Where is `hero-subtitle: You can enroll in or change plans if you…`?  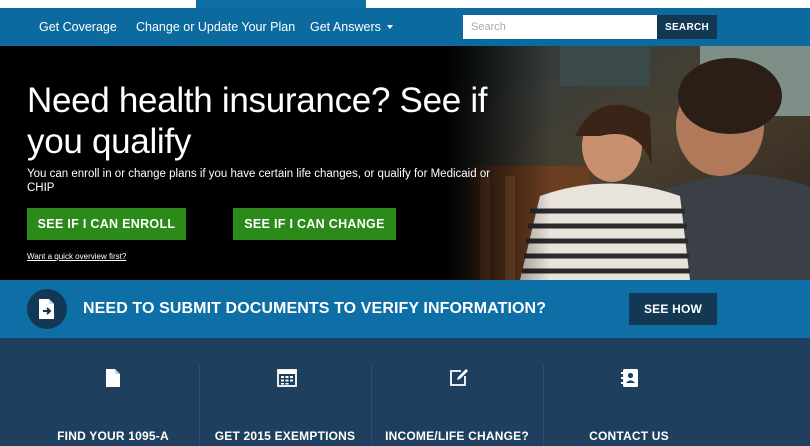 hero-subtitle: You can enroll in or change plans if you… is located at coordinates (259, 181).